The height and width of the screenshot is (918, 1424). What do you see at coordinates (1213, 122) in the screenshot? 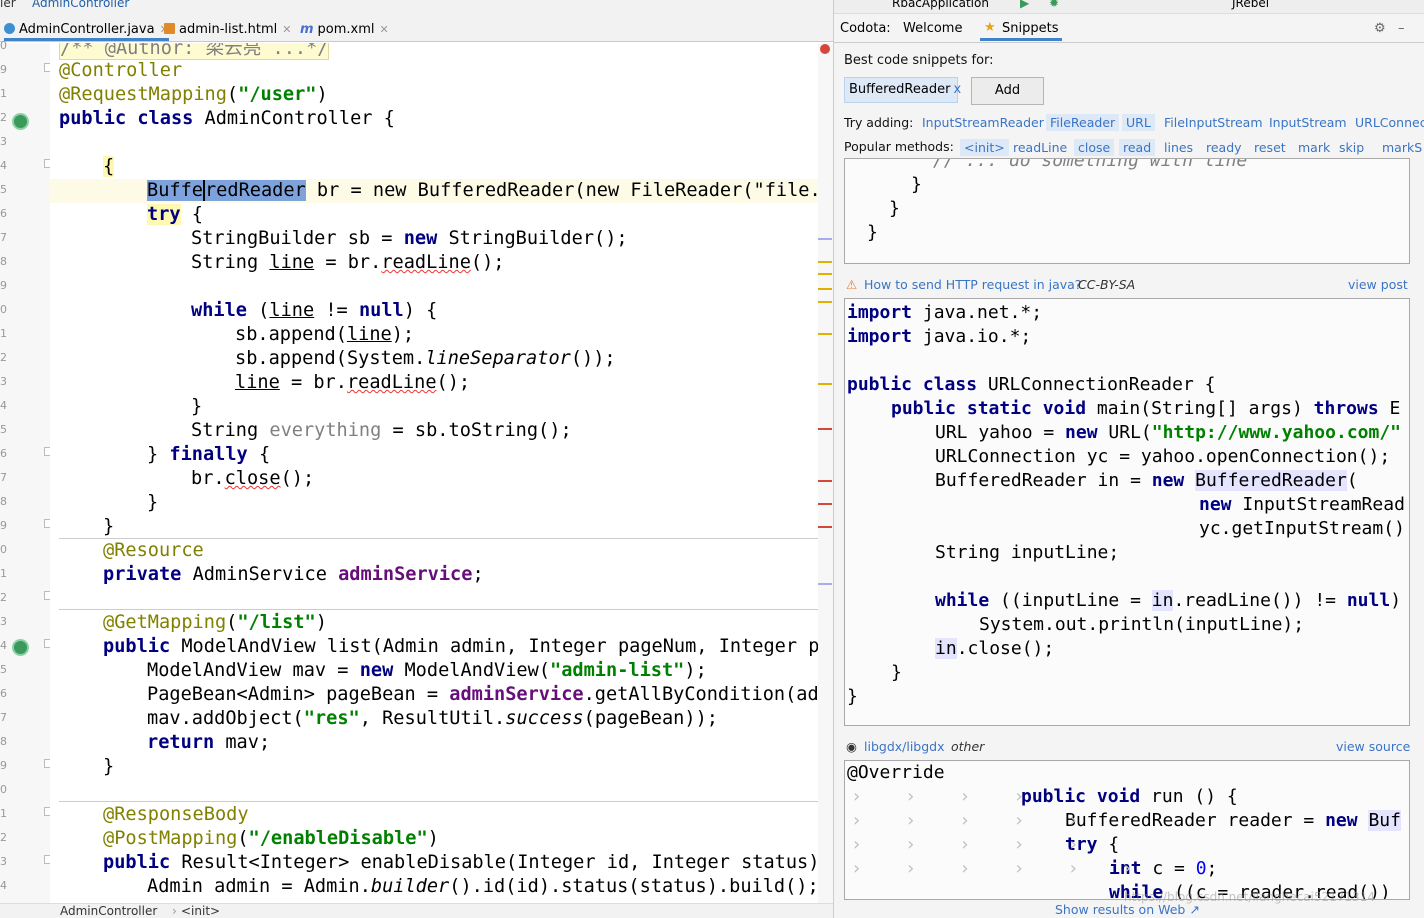
I see `suggestion-fileinputstream: FileInputStream` at bounding box center [1213, 122].